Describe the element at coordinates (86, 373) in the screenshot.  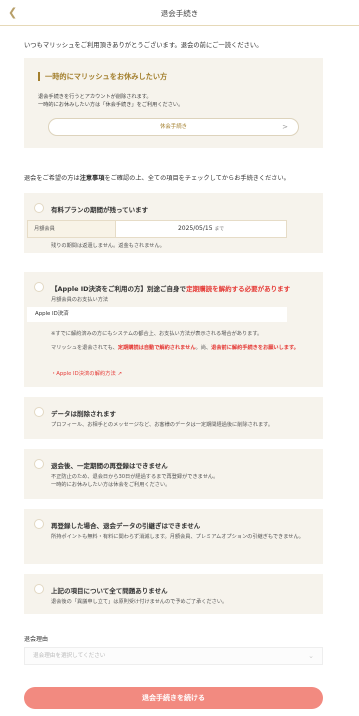
I see `apple-cancel-link: ・Apple ID決済の解約方法 ↗` at that location.